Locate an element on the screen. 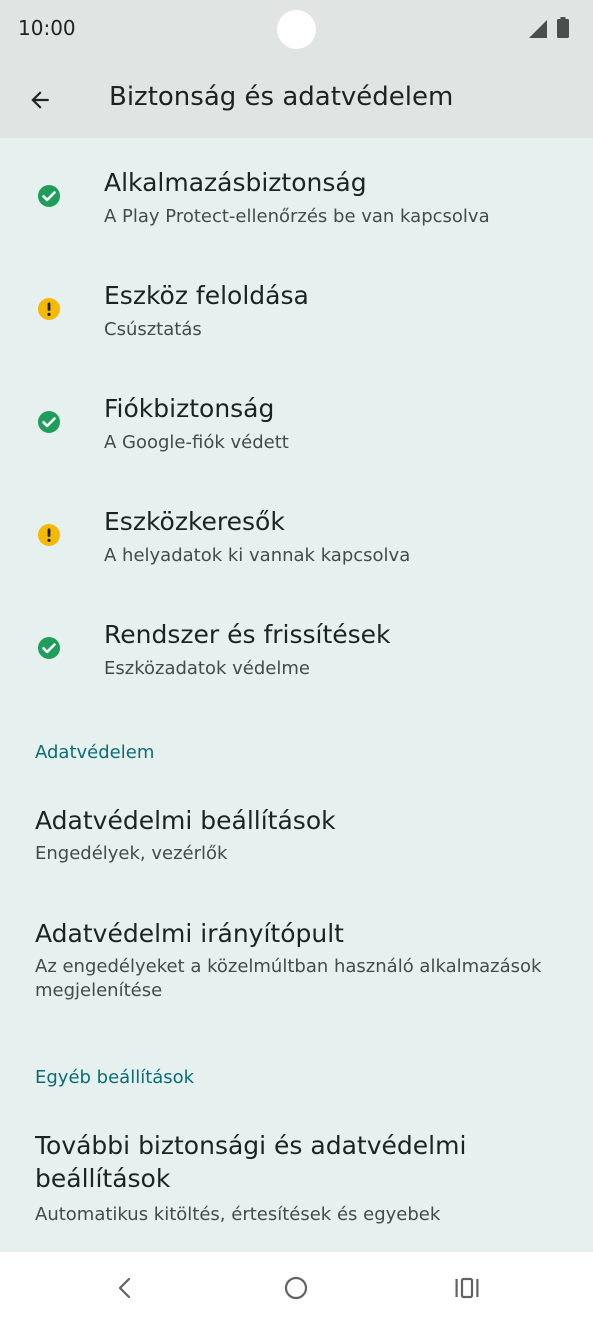 The width and height of the screenshot is (593, 1322). item-subtitle: Csúsztatás is located at coordinates (153, 329).